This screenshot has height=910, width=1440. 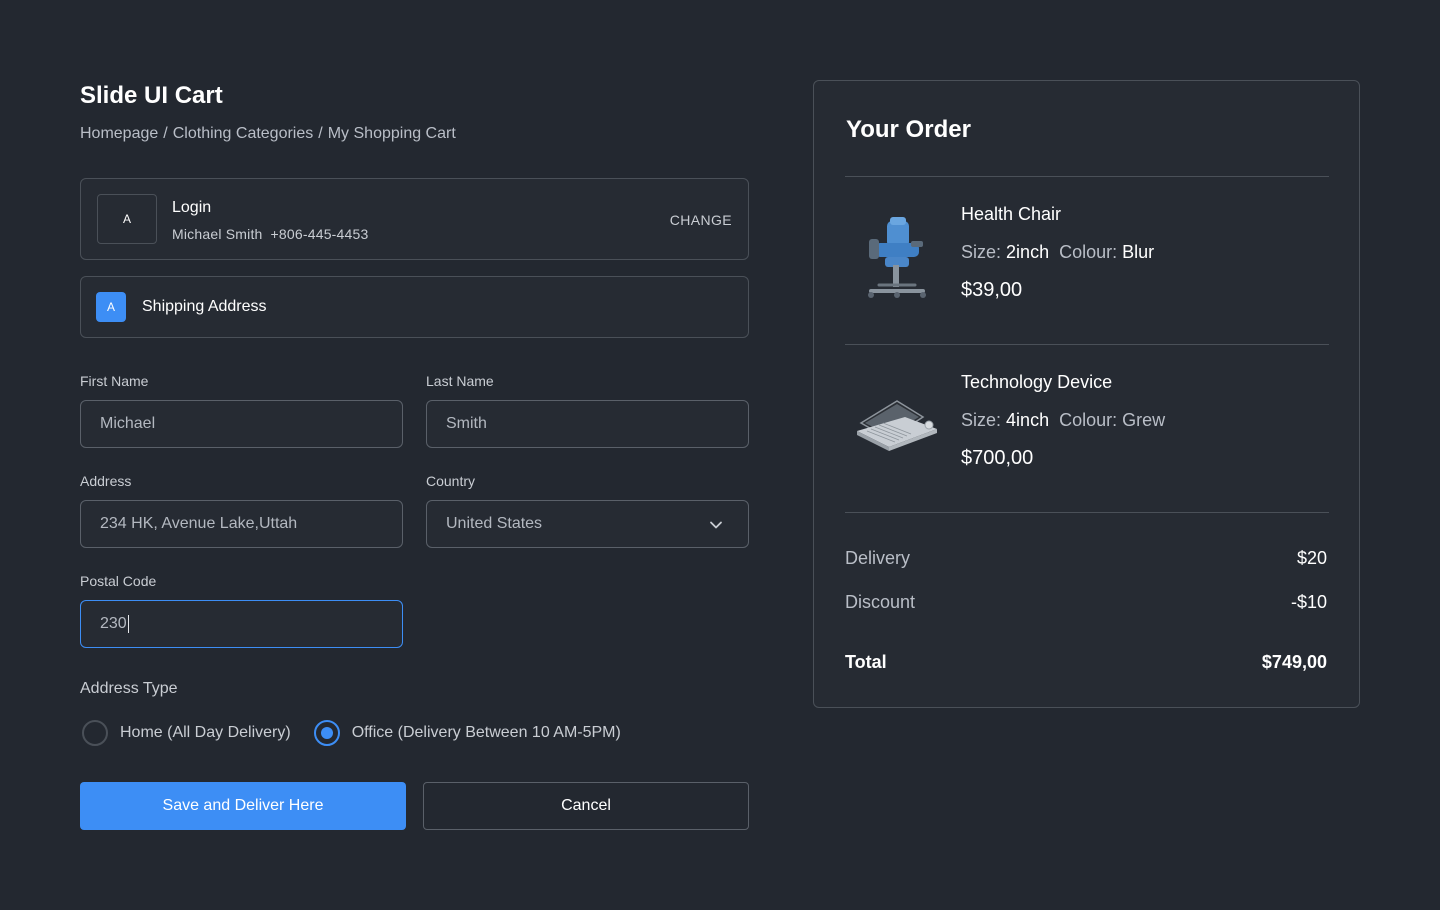 I want to click on first-name-field-group: First Name Michael, so click(x=241, y=410).